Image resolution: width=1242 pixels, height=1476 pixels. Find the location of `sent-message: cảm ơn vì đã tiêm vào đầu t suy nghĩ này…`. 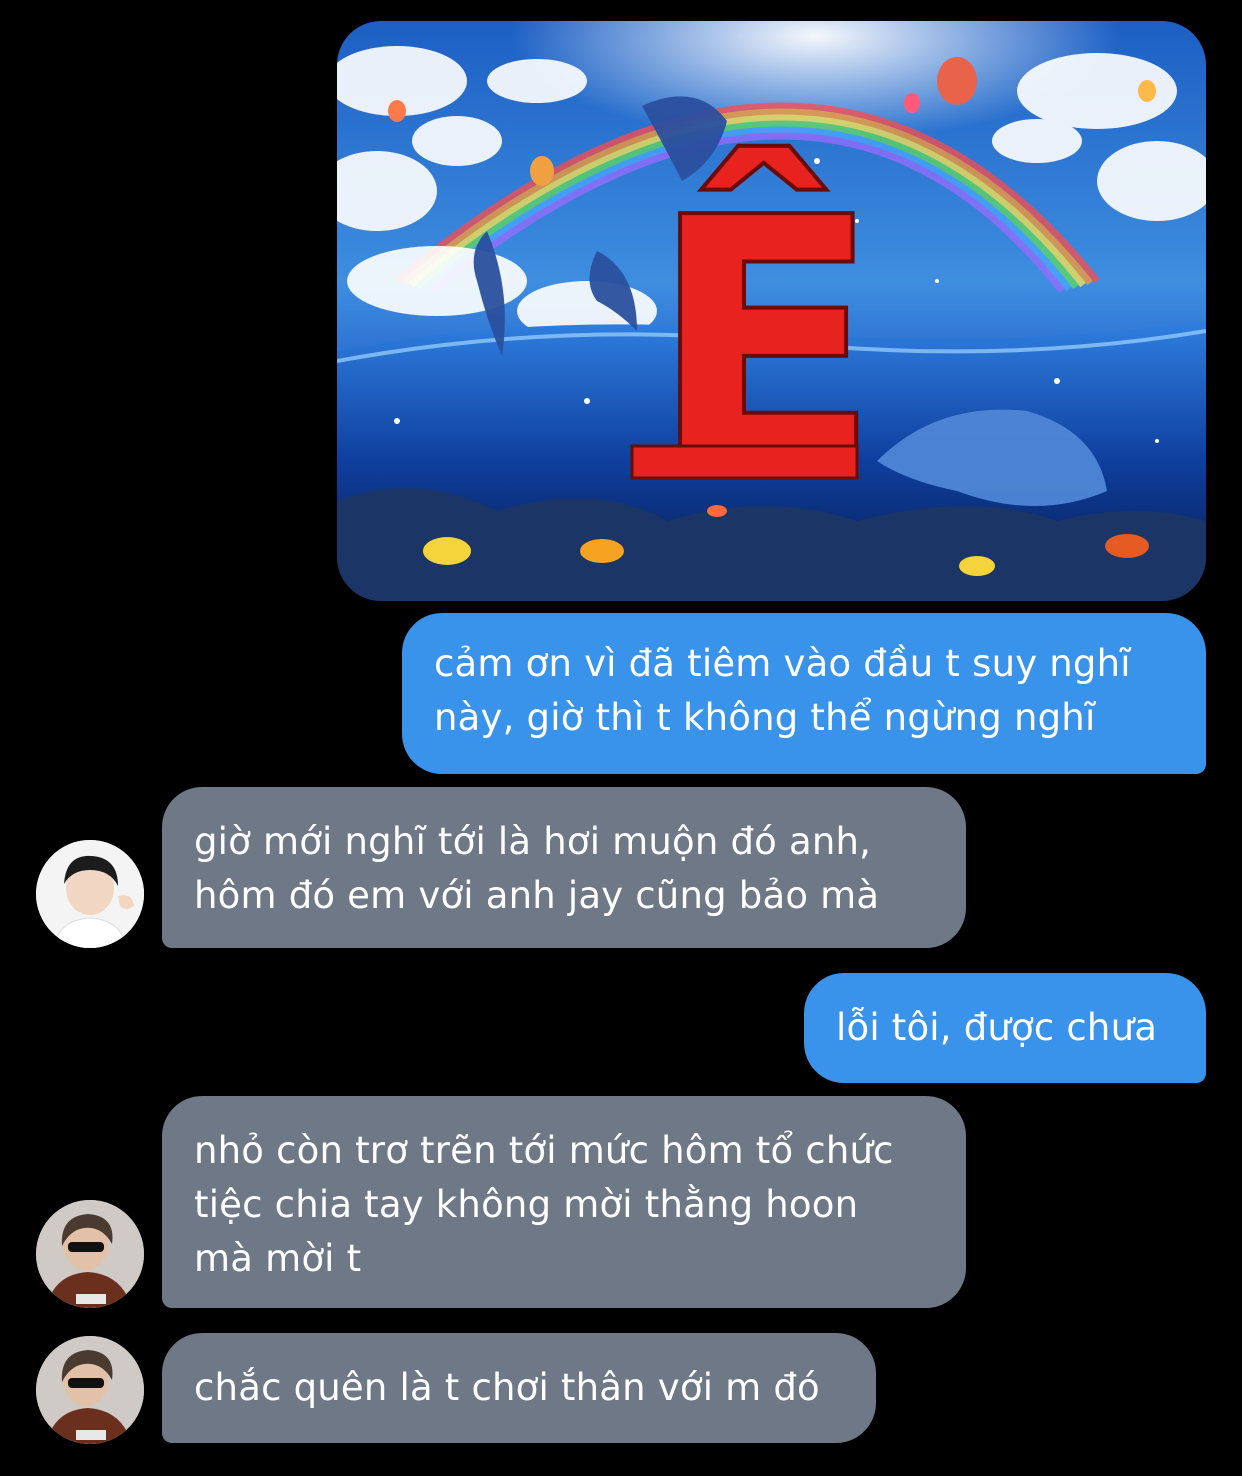

sent-message: cảm ơn vì đã tiêm vào đầu t suy nghĩ này… is located at coordinates (804, 693).